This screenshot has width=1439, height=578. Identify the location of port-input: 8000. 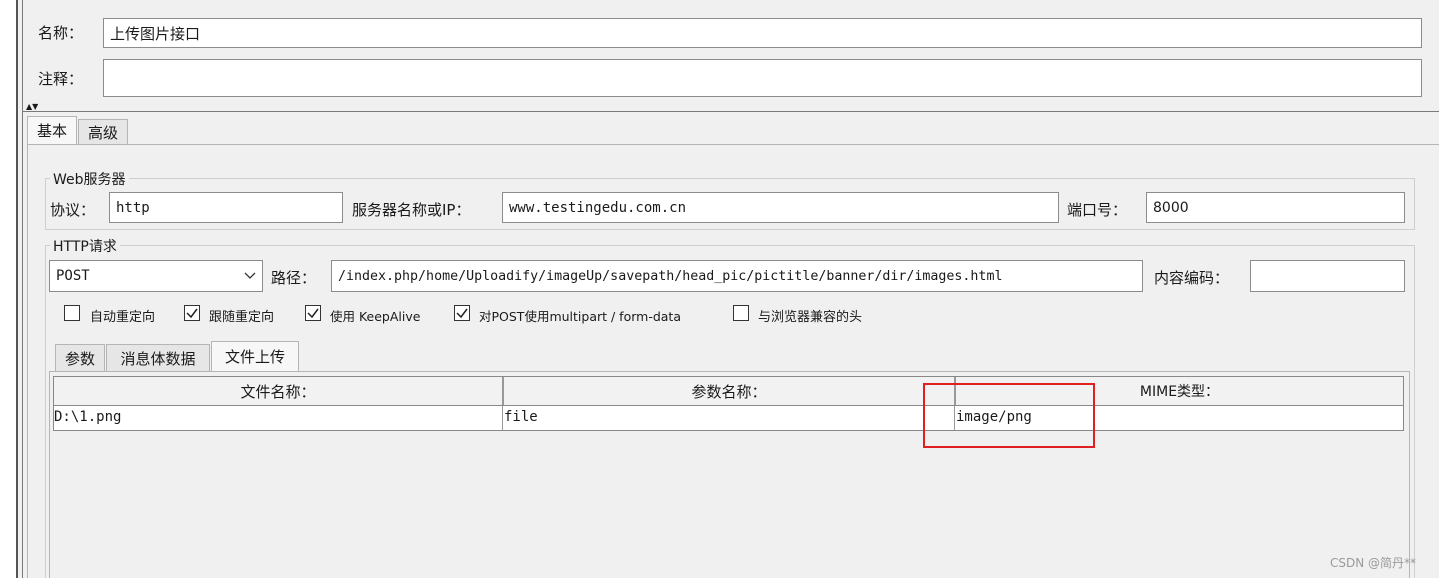
(1275, 207).